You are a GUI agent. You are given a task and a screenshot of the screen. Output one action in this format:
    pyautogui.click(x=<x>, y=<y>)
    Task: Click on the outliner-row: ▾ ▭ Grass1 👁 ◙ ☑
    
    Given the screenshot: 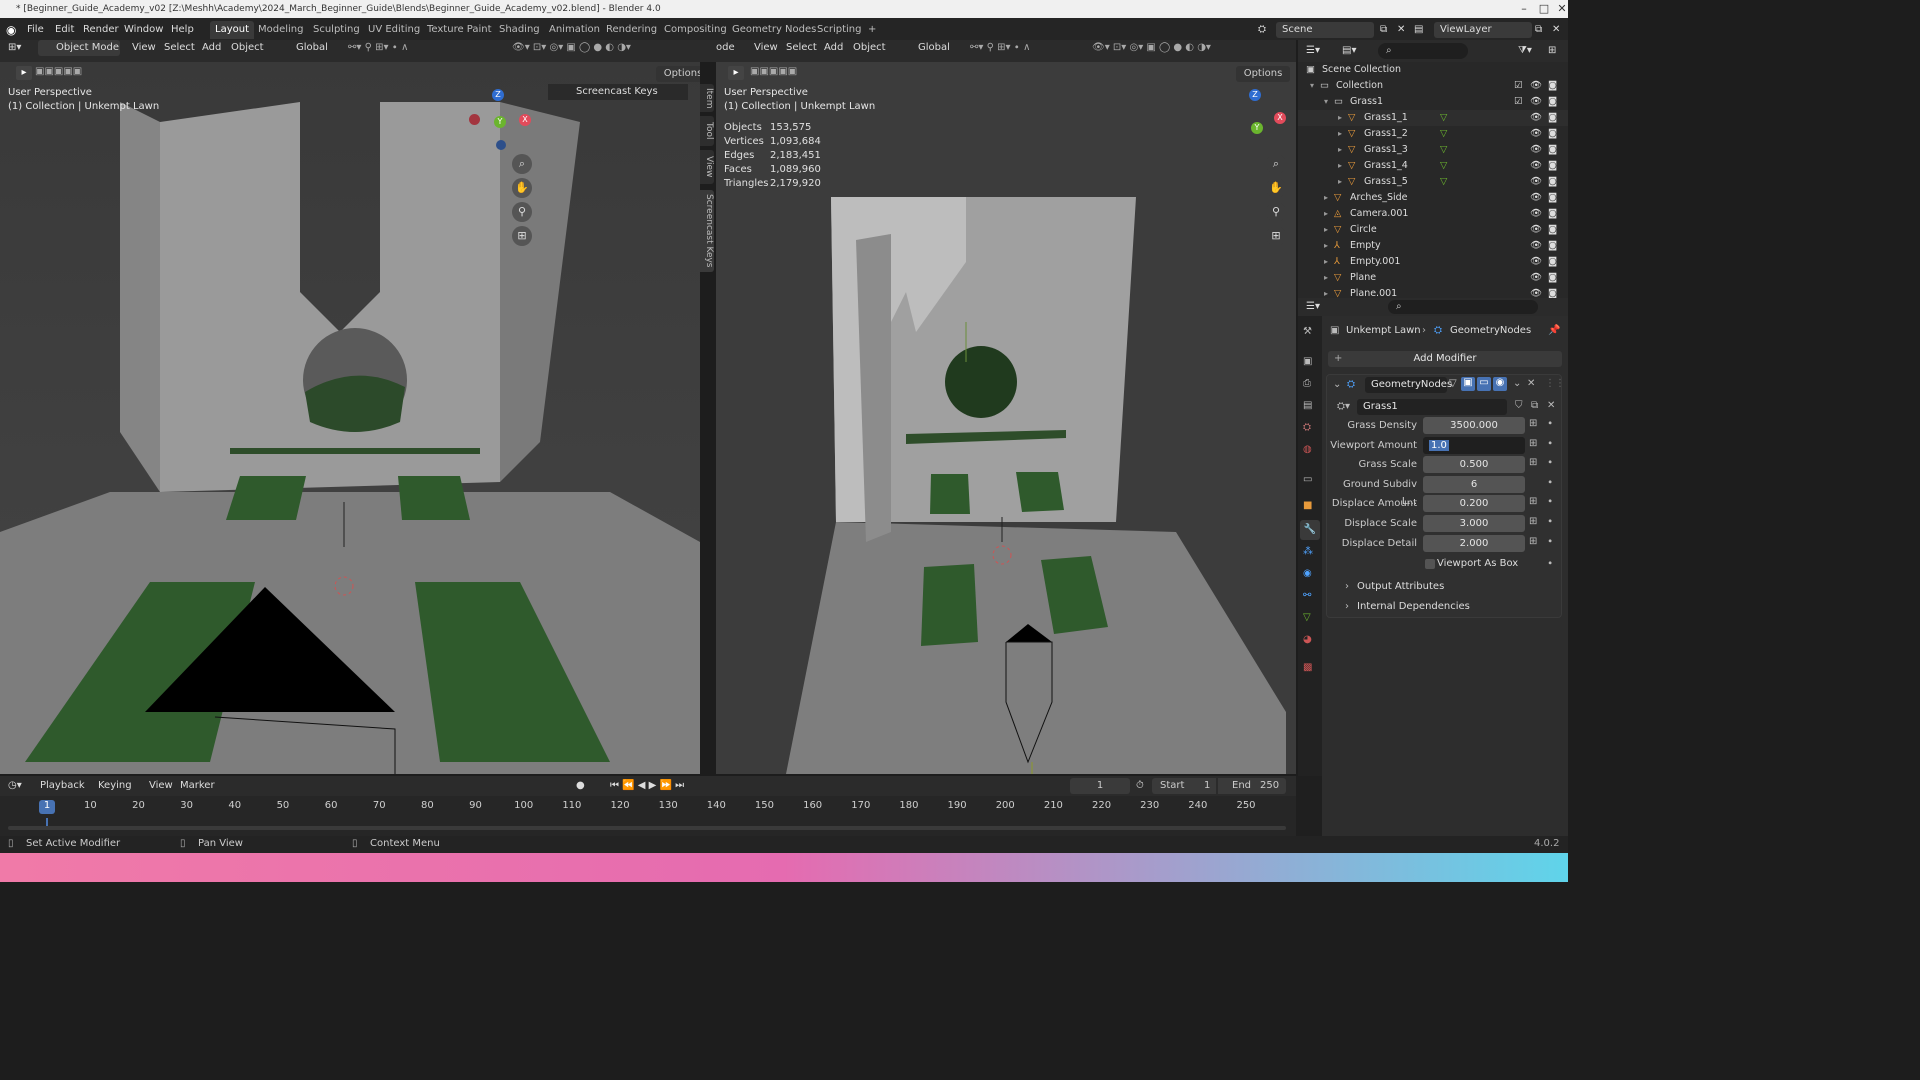 What is the action you would take?
    pyautogui.click(x=1433, y=102)
    